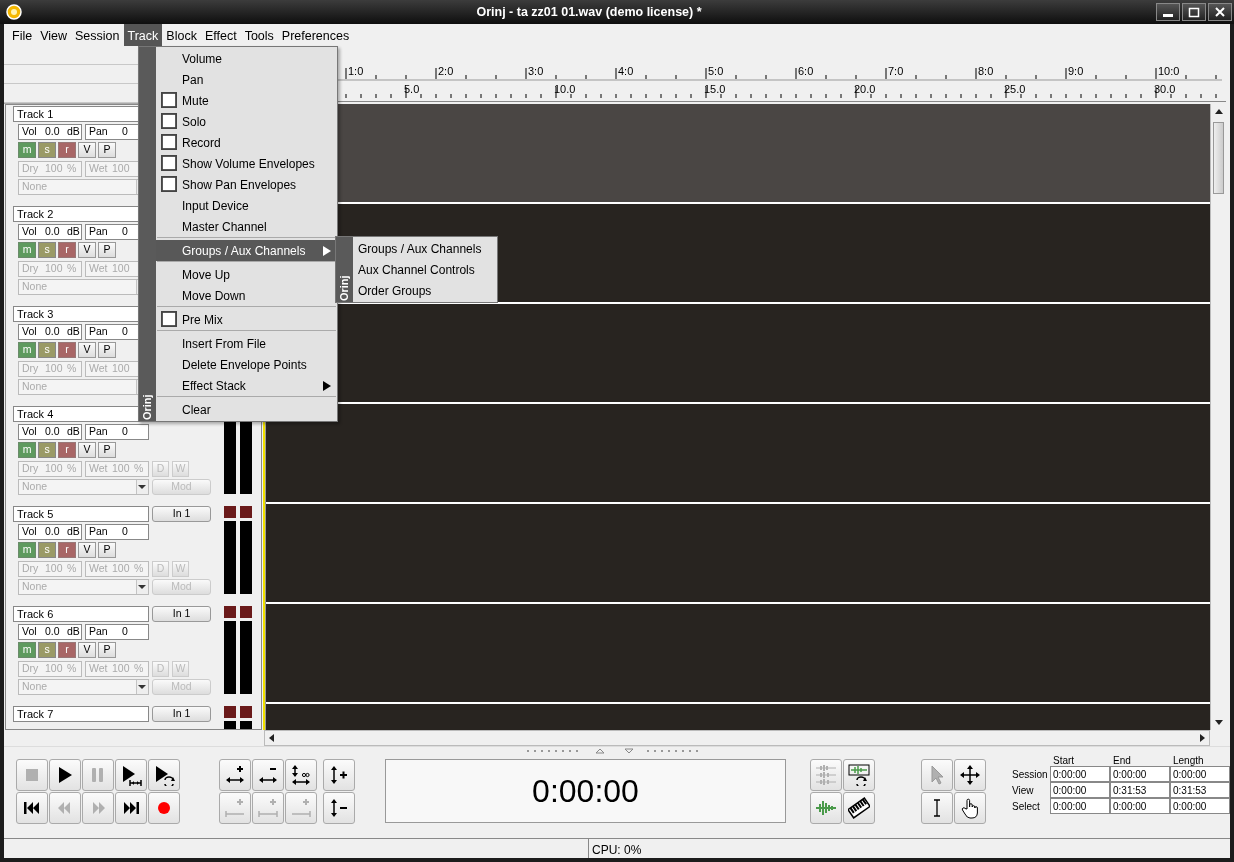 Image resolution: width=1234 pixels, height=862 pixels. I want to click on bar-label: 3:0, so click(536, 71).